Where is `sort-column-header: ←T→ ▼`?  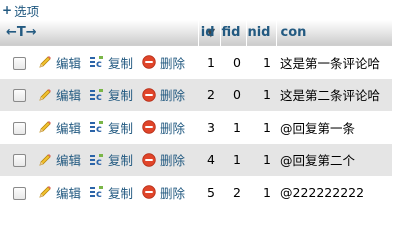
sort-column-header: ←T→ ▼ is located at coordinates (107, 33).